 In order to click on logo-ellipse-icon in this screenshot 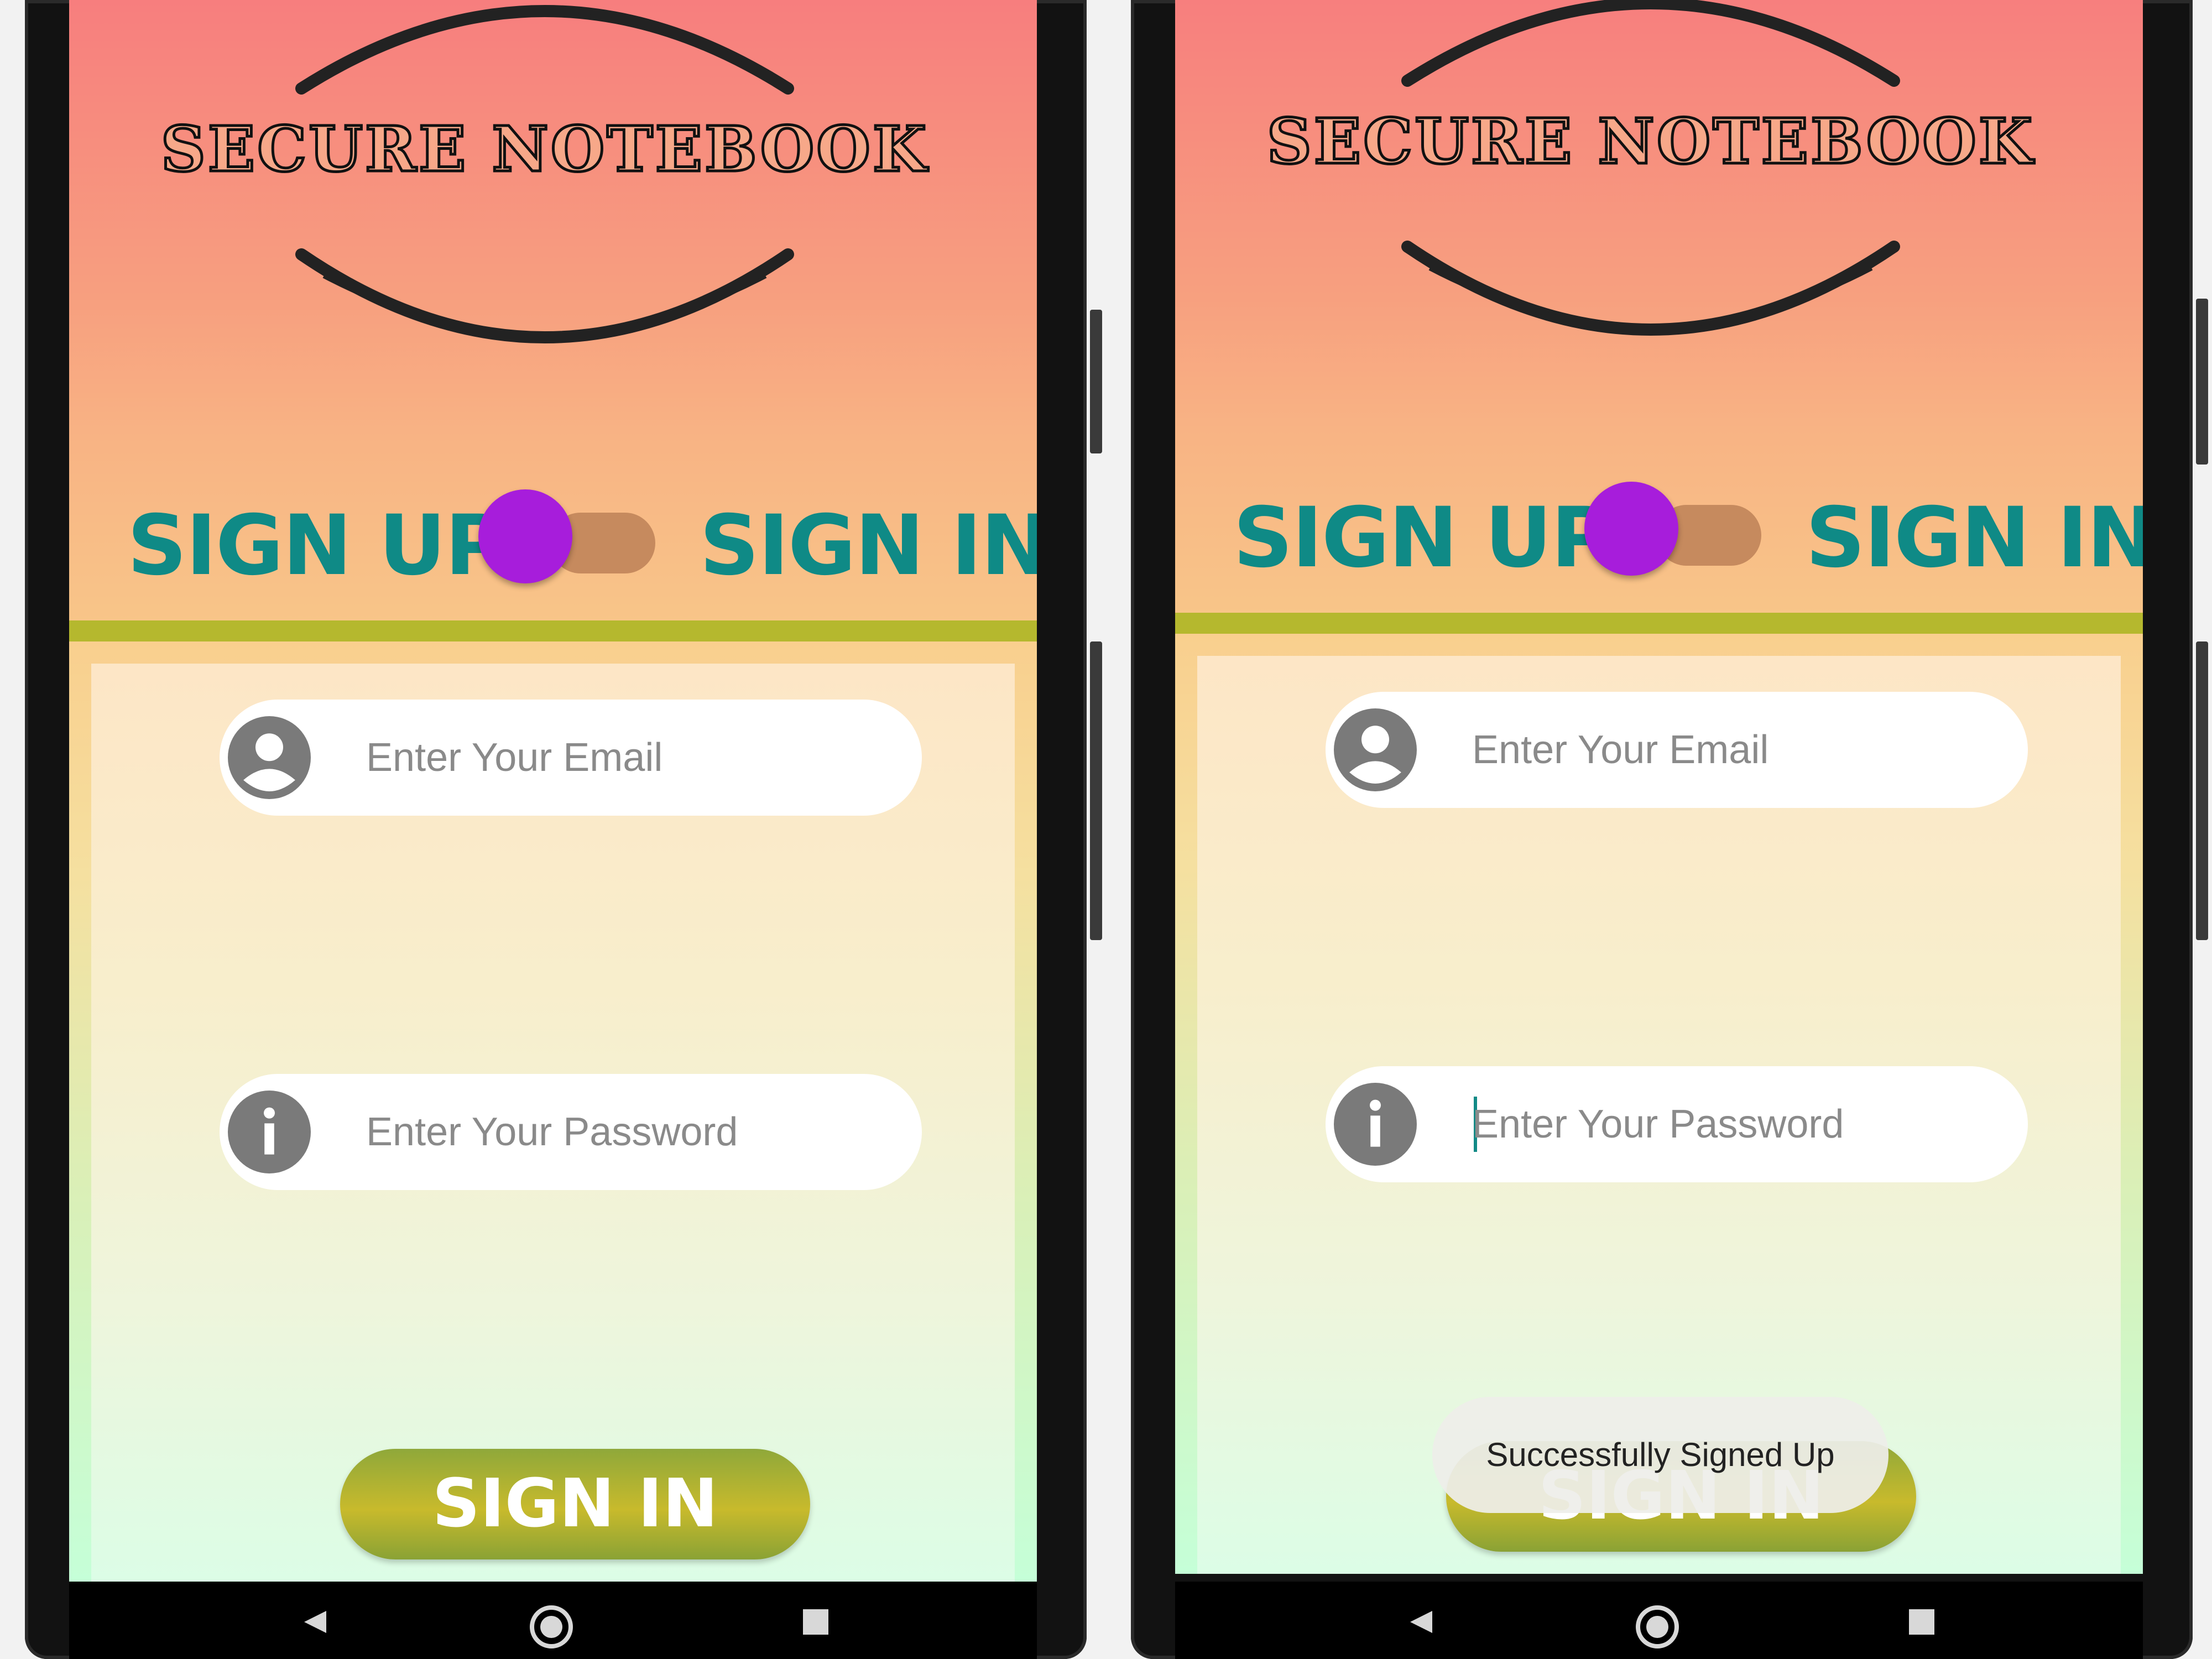, I will do `click(1651, 168)`.